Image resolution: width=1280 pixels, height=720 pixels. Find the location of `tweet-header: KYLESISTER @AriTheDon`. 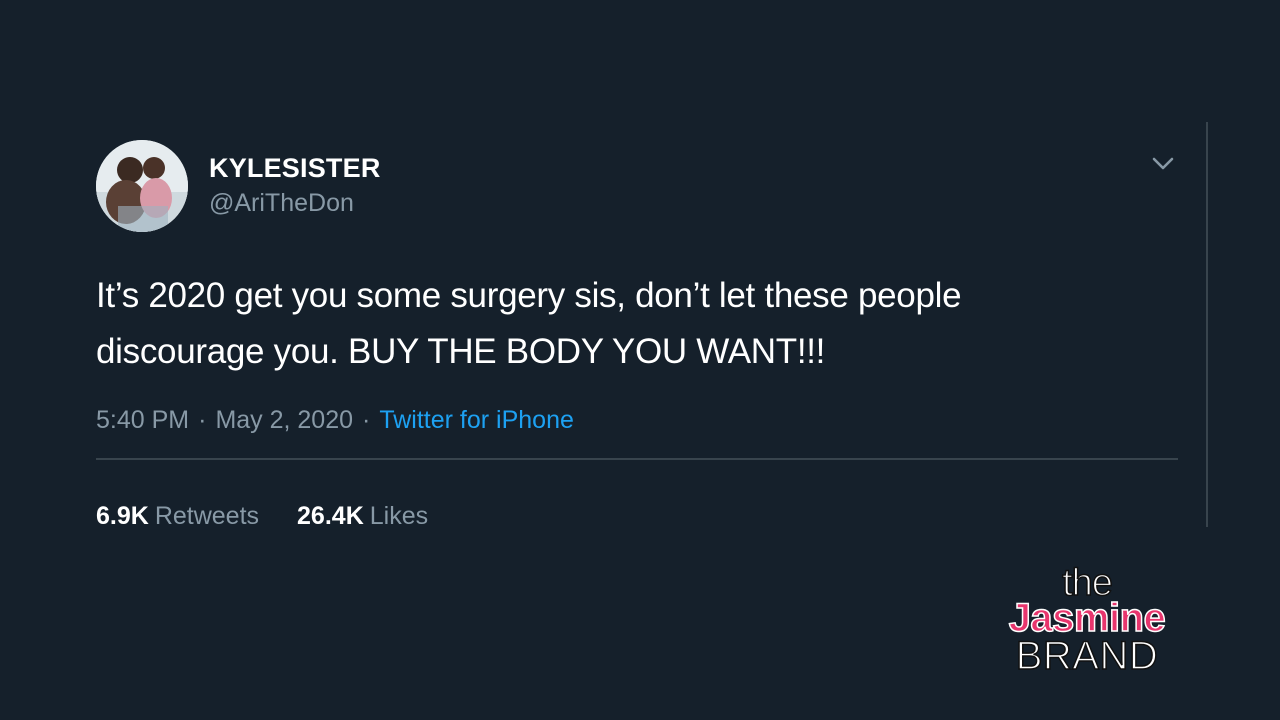

tweet-header: KYLESISTER @AriTheDon is located at coordinates (637, 185).